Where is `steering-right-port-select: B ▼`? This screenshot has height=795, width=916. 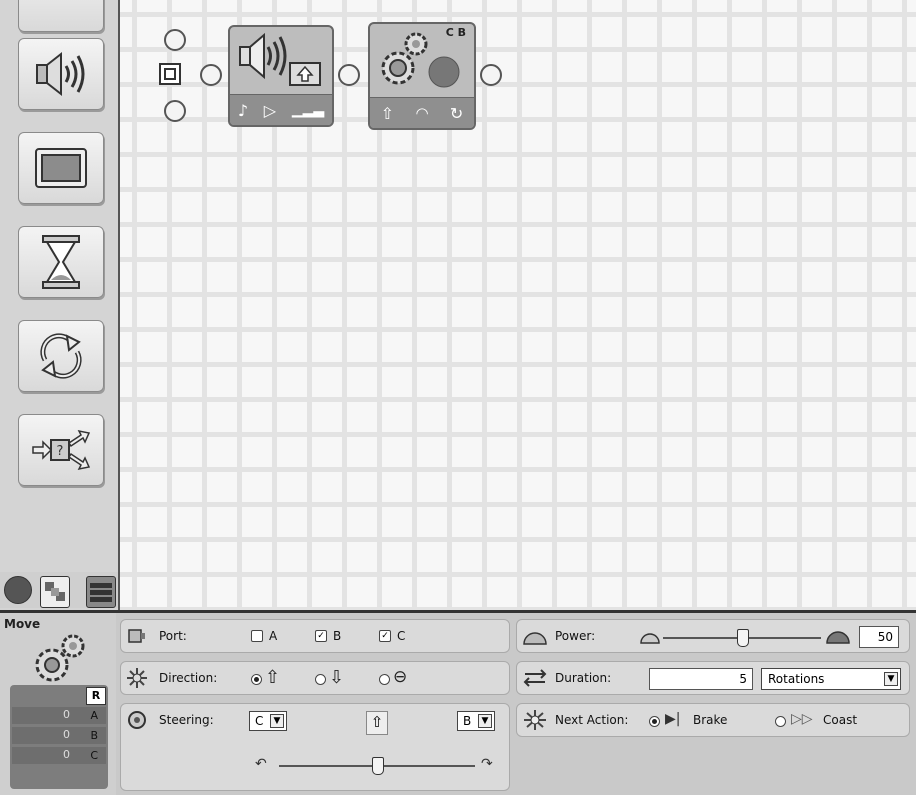
steering-right-port-select: B ▼ is located at coordinates (476, 721).